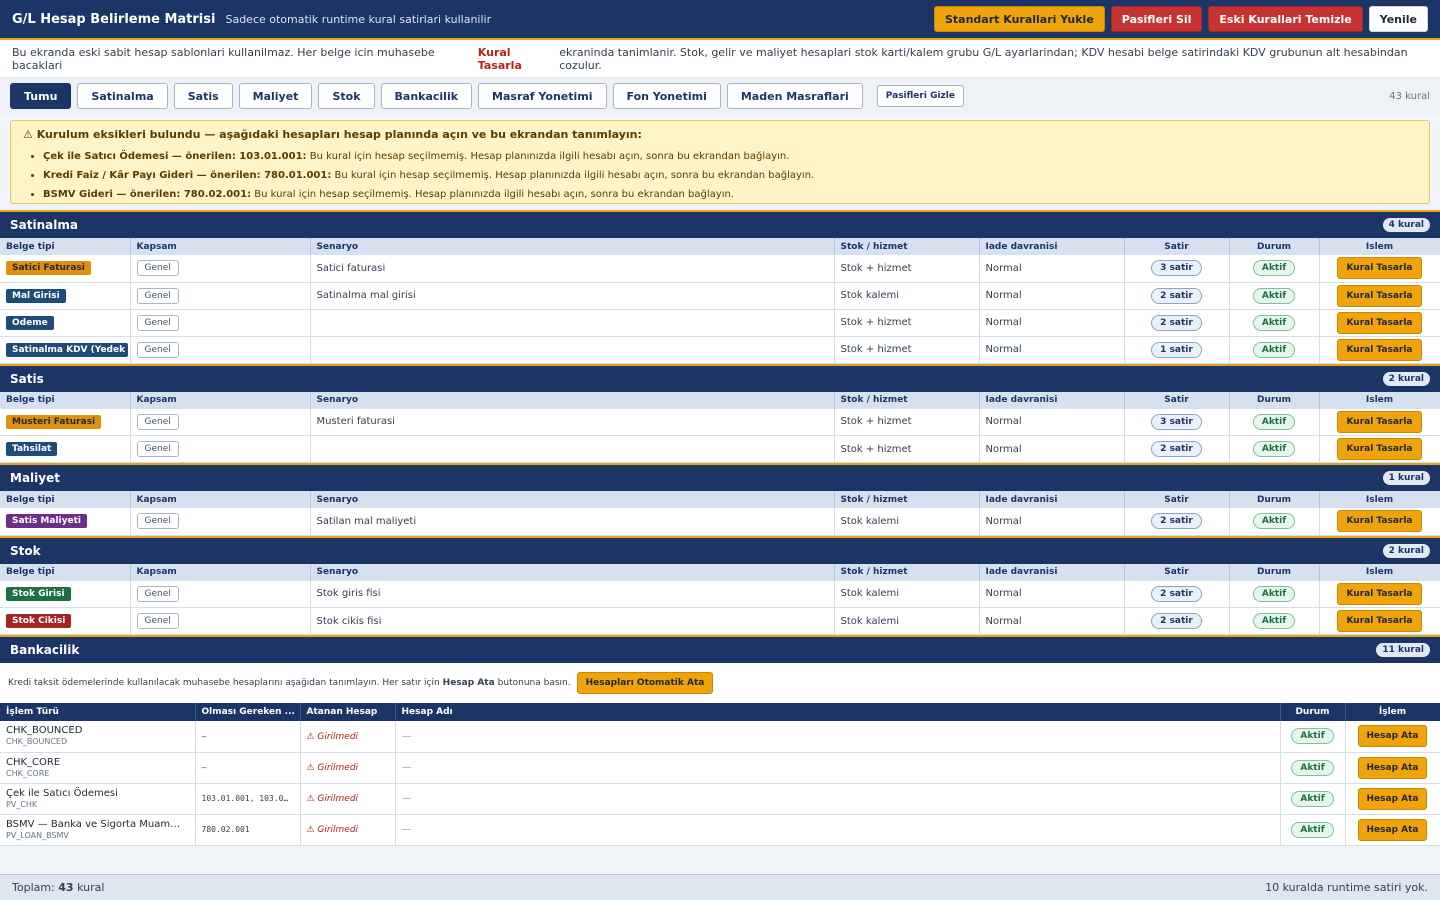 Image resolution: width=1440 pixels, height=900 pixels. I want to click on tab-masraf-yonetimi: Masraf Yonetimi, so click(542, 96).